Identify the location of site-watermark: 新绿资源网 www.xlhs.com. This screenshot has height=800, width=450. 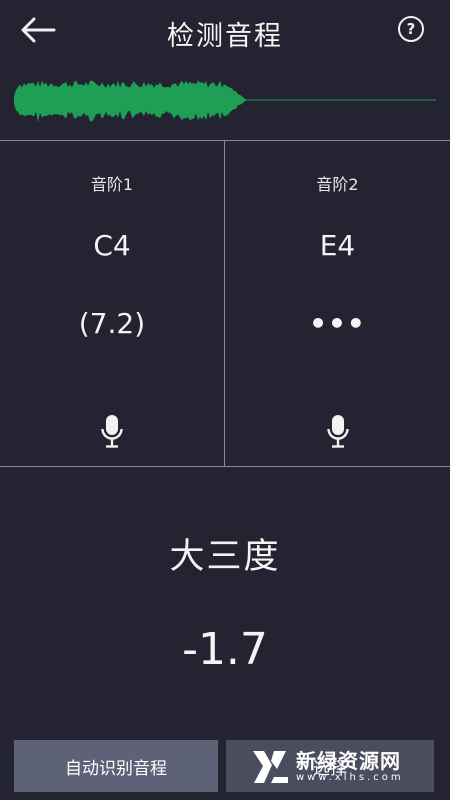
(341, 767).